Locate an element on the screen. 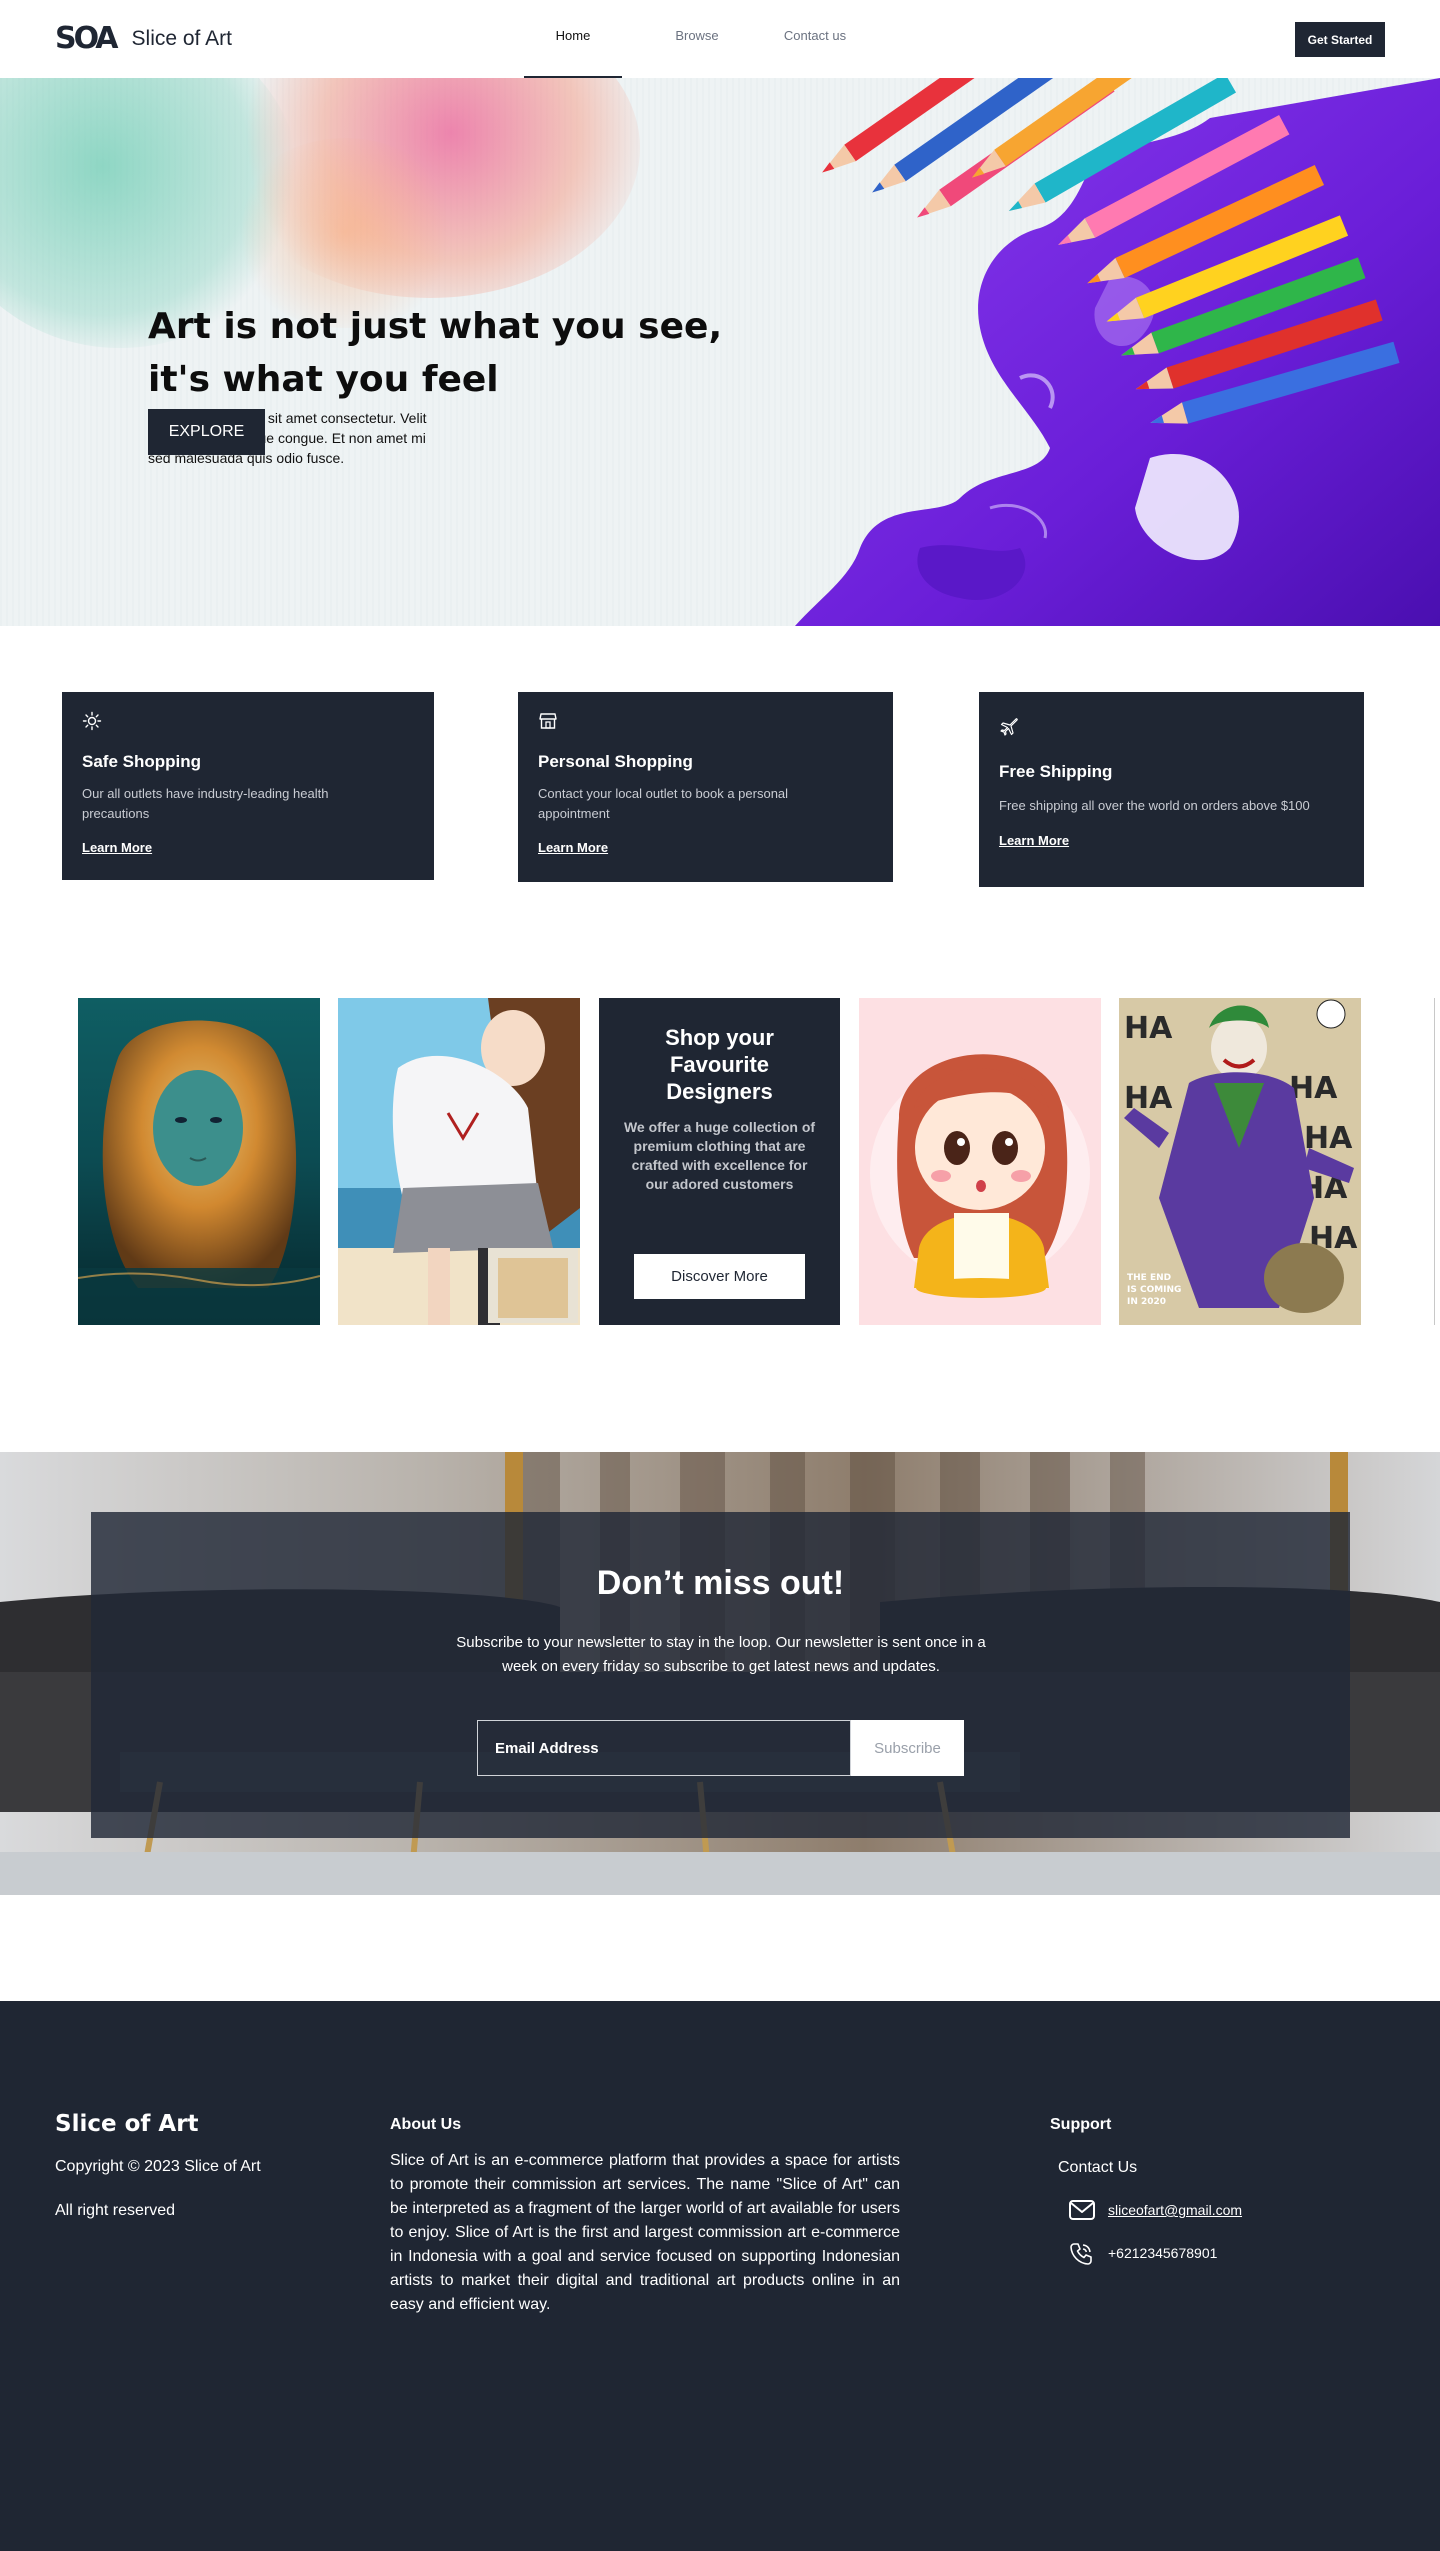 The image size is (1440, 2551). newsletter-form: Email Address Subscribe is located at coordinates (720, 1748).